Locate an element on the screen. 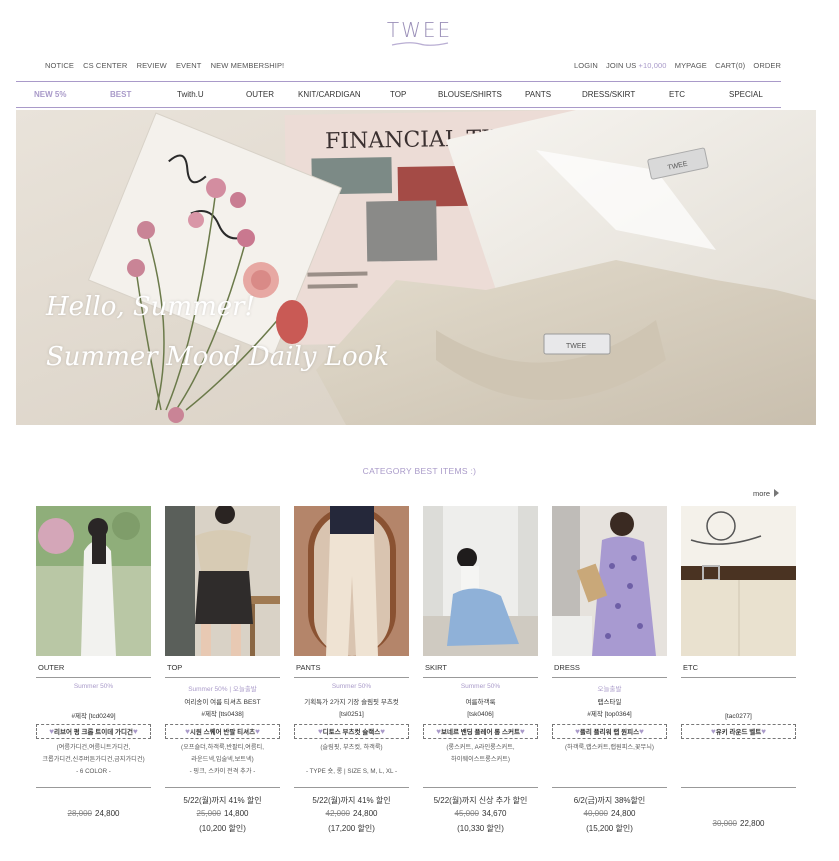  site-logo: TWEE is located at coordinates (419, 33).